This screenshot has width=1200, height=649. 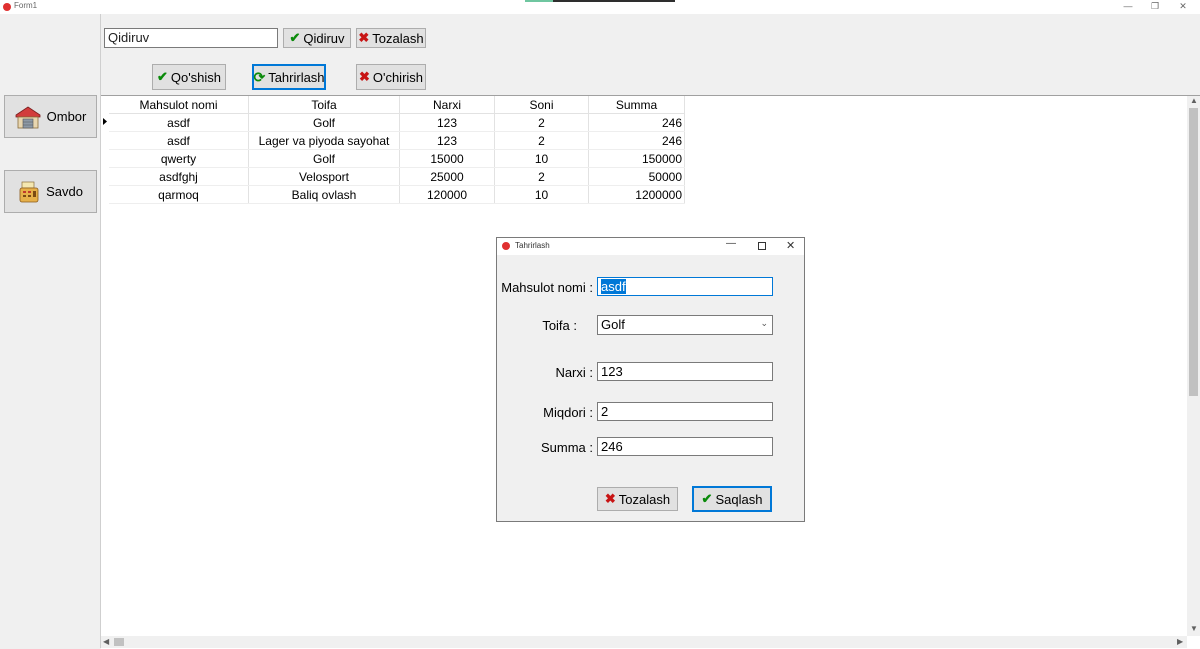 I want to click on cell-category: Lager va piyoda sayohat, so click(x=324, y=140).